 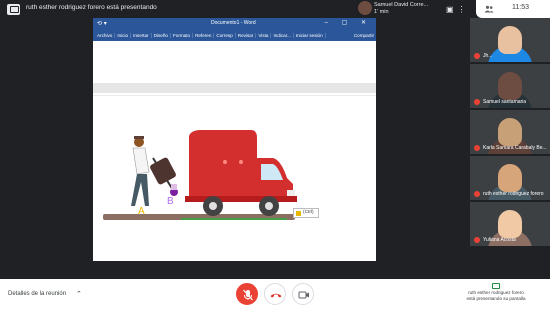 I want to click on tab-revisar: Revisar, so click(x=246, y=35).